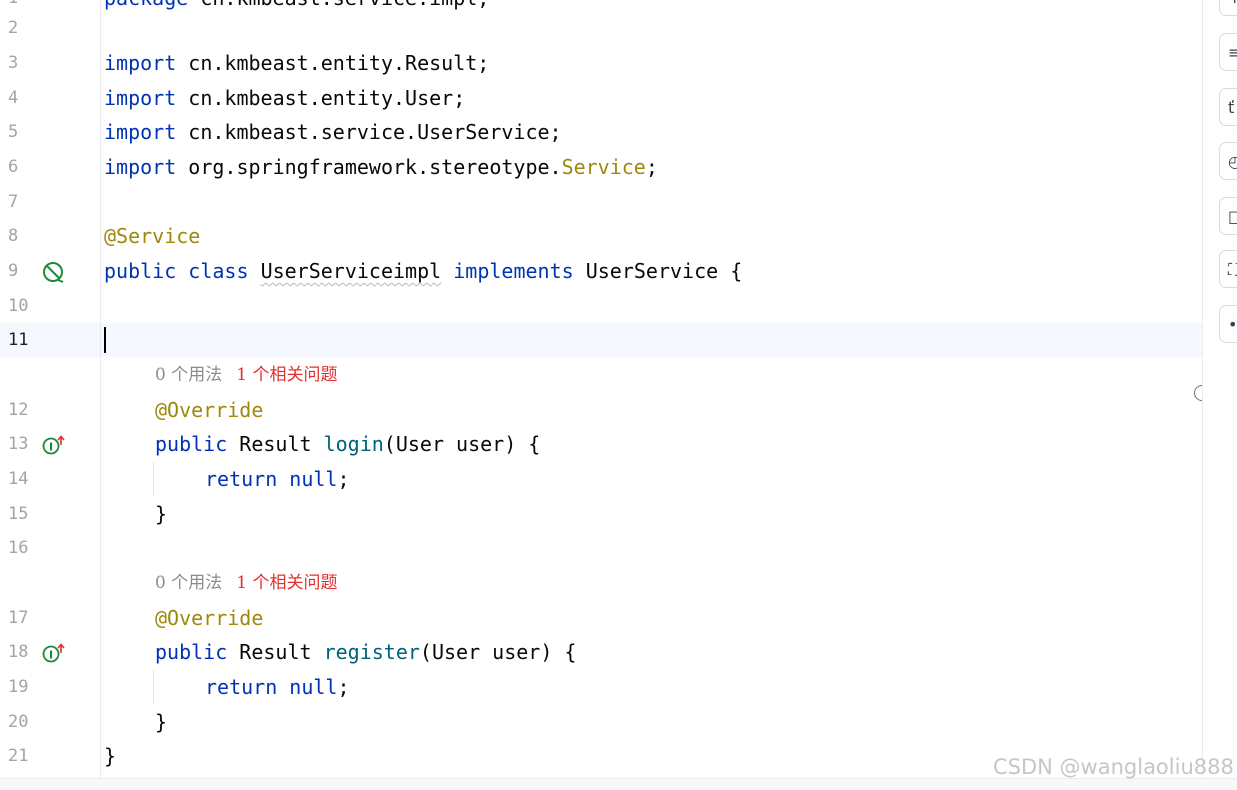  I want to click on code-line: 20 }, so click(601, 722).